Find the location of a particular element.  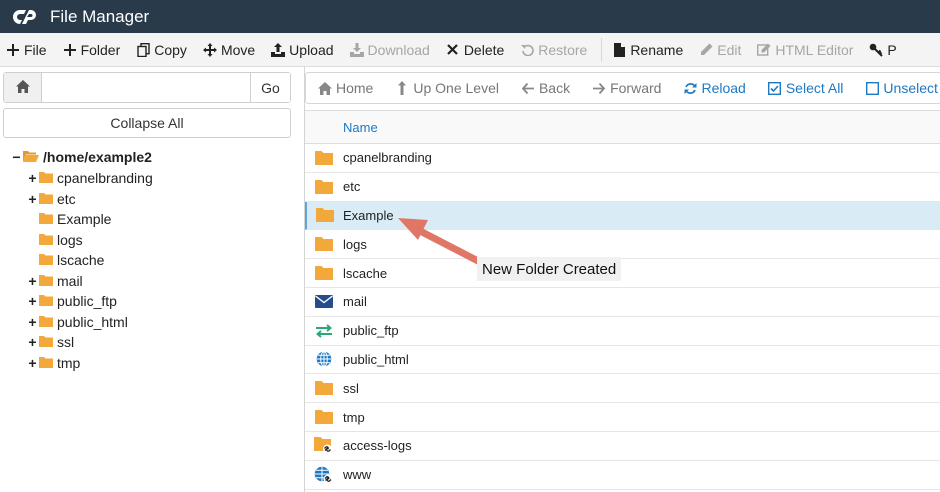

table-row: access-logs is located at coordinates (622, 446).